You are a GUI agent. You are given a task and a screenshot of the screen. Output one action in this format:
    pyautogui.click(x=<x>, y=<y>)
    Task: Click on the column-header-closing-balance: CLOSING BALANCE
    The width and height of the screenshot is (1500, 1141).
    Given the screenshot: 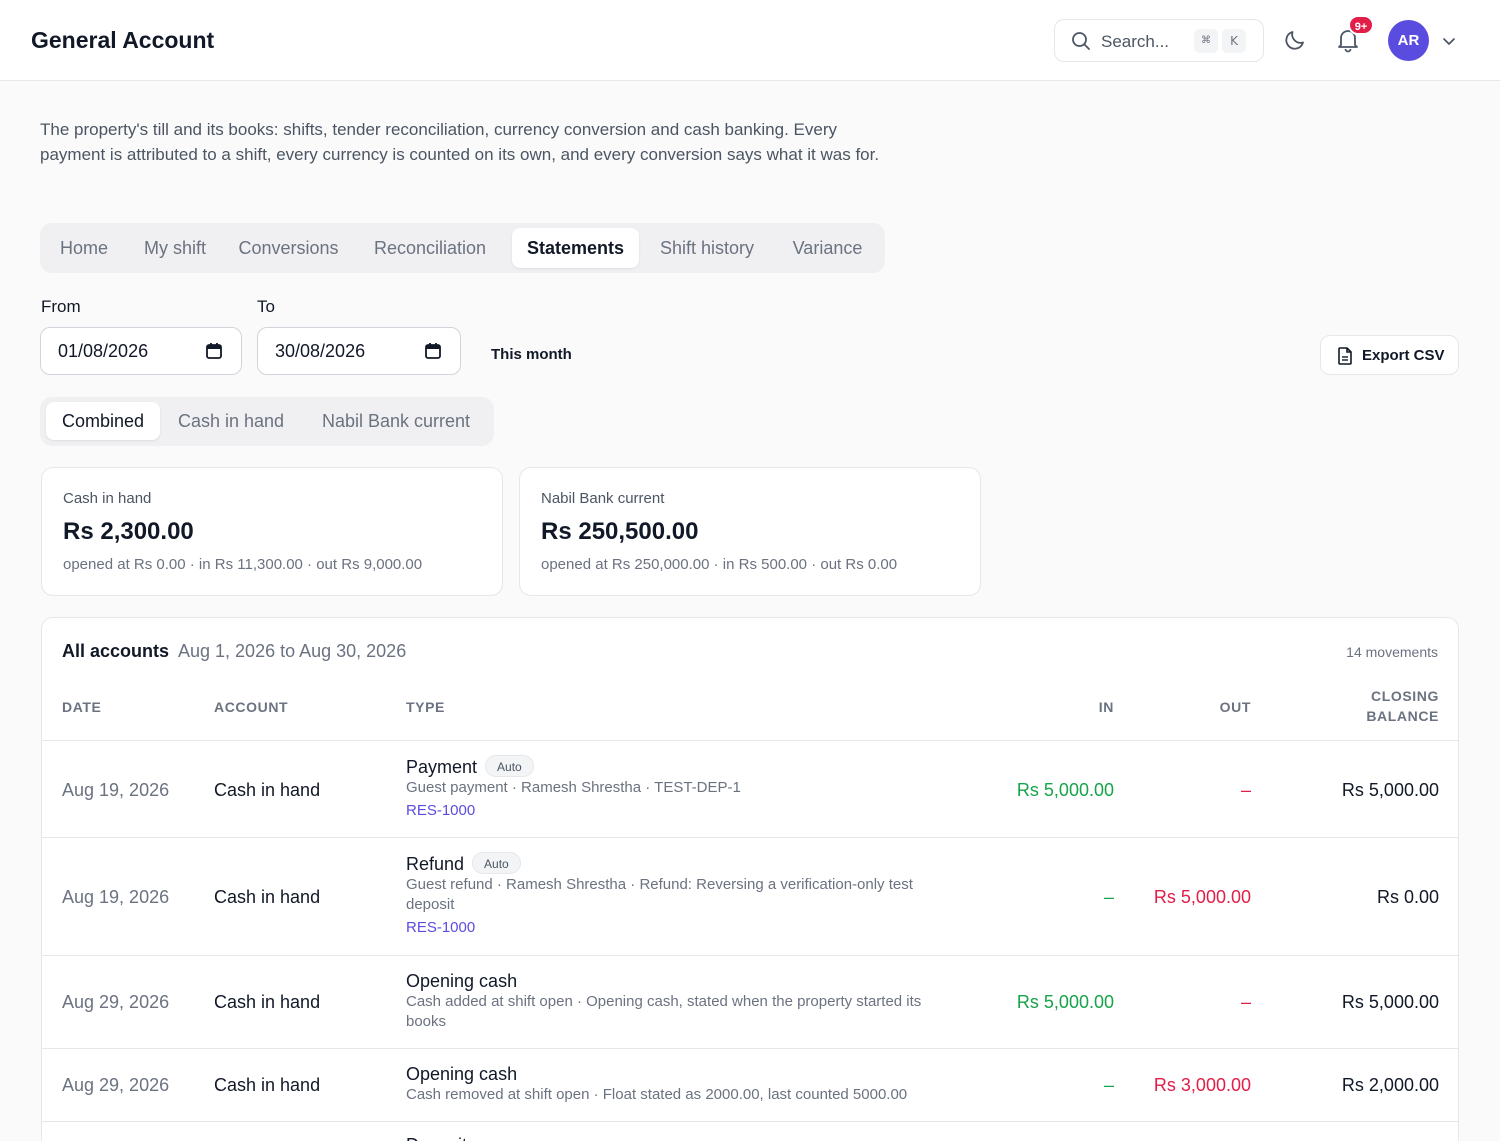 What is the action you would take?
    pyautogui.click(x=1375, y=706)
    